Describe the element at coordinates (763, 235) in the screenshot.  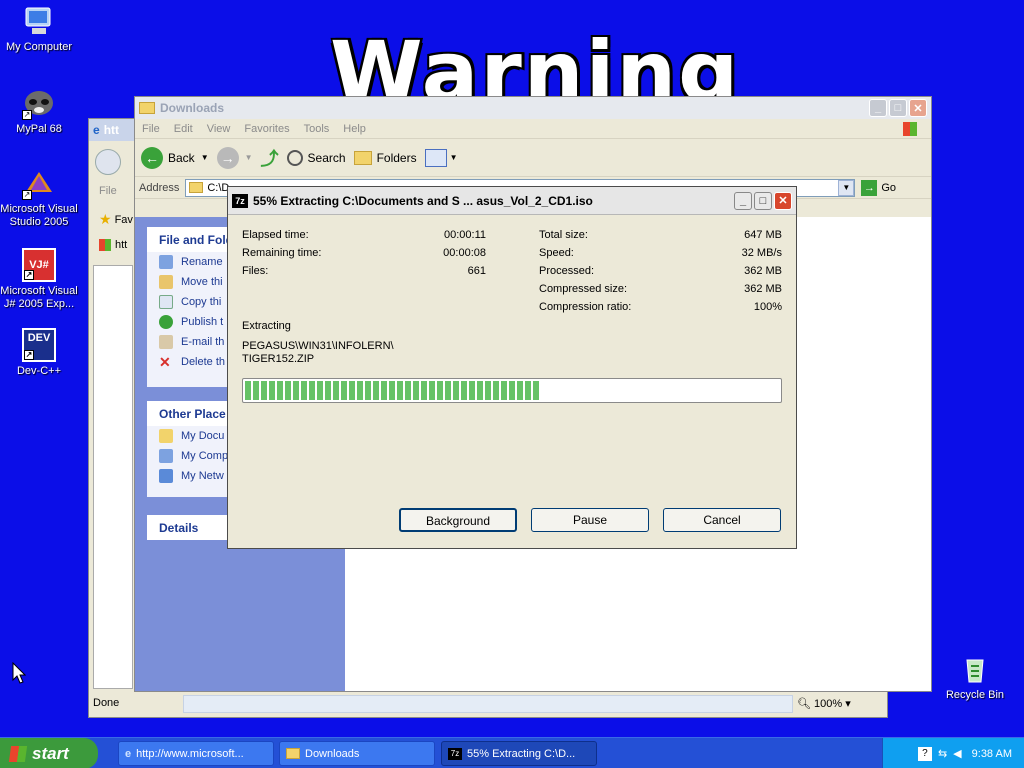
I see `total-size-value: 647 MB` at that location.